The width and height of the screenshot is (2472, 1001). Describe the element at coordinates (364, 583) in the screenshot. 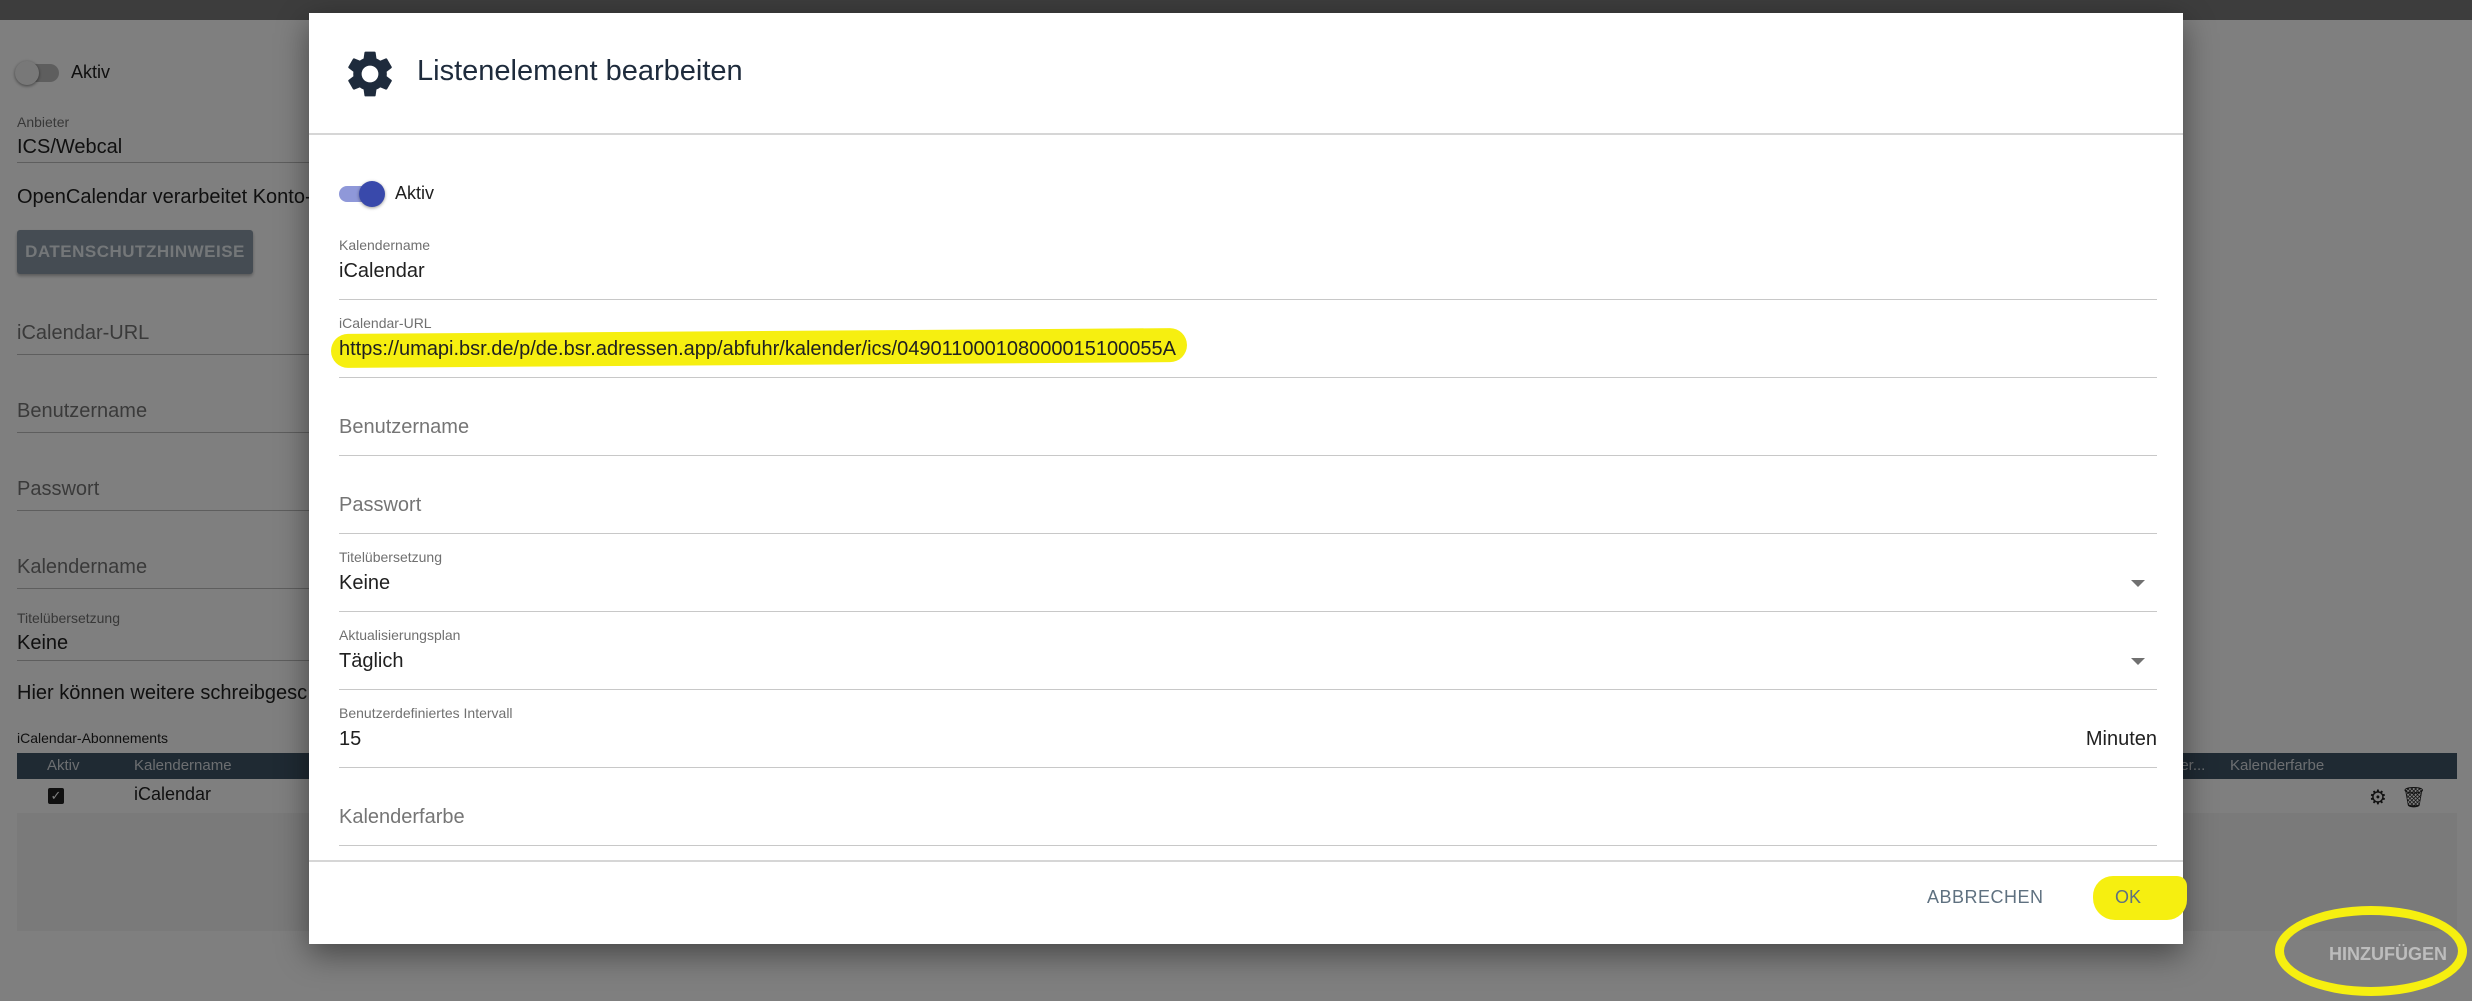

I see `title-translation-select: Keine` at that location.